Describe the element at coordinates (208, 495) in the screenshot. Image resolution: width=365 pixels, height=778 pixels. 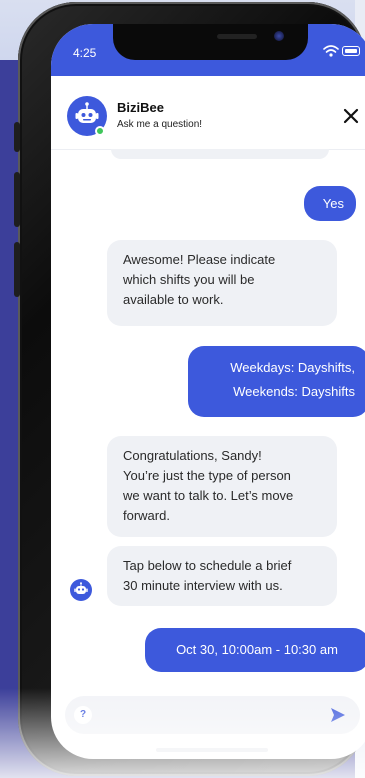
I see `message-line: we want to talk to. Let’s move` at that location.